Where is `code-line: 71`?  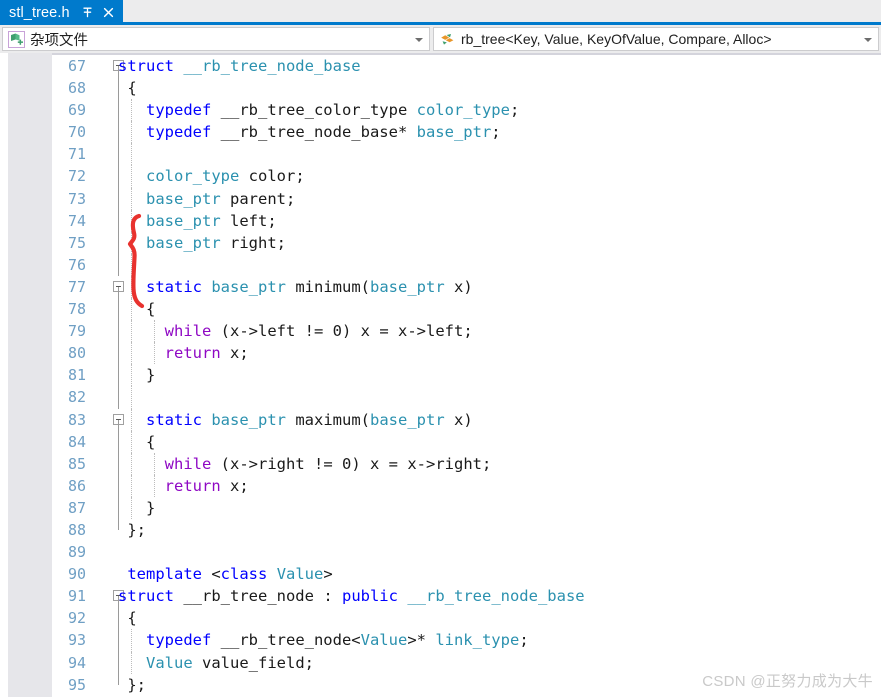
code-line: 71 is located at coordinates (440, 154).